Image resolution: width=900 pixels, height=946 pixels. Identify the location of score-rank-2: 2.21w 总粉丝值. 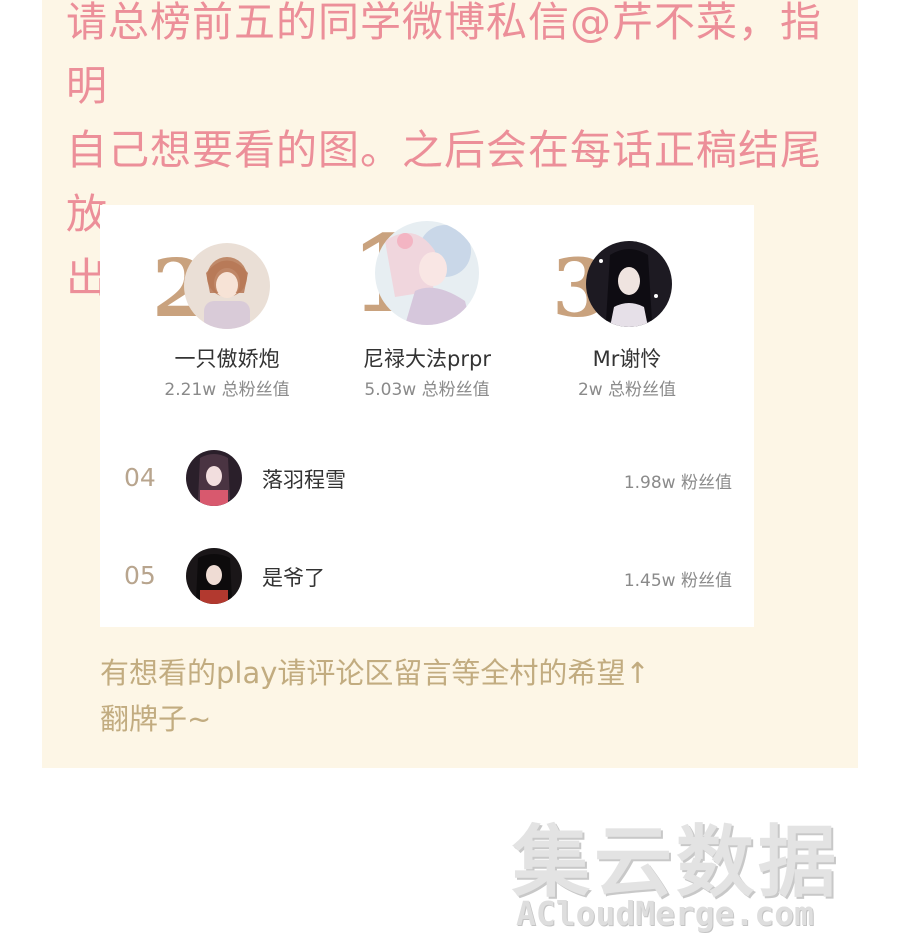
(227, 390).